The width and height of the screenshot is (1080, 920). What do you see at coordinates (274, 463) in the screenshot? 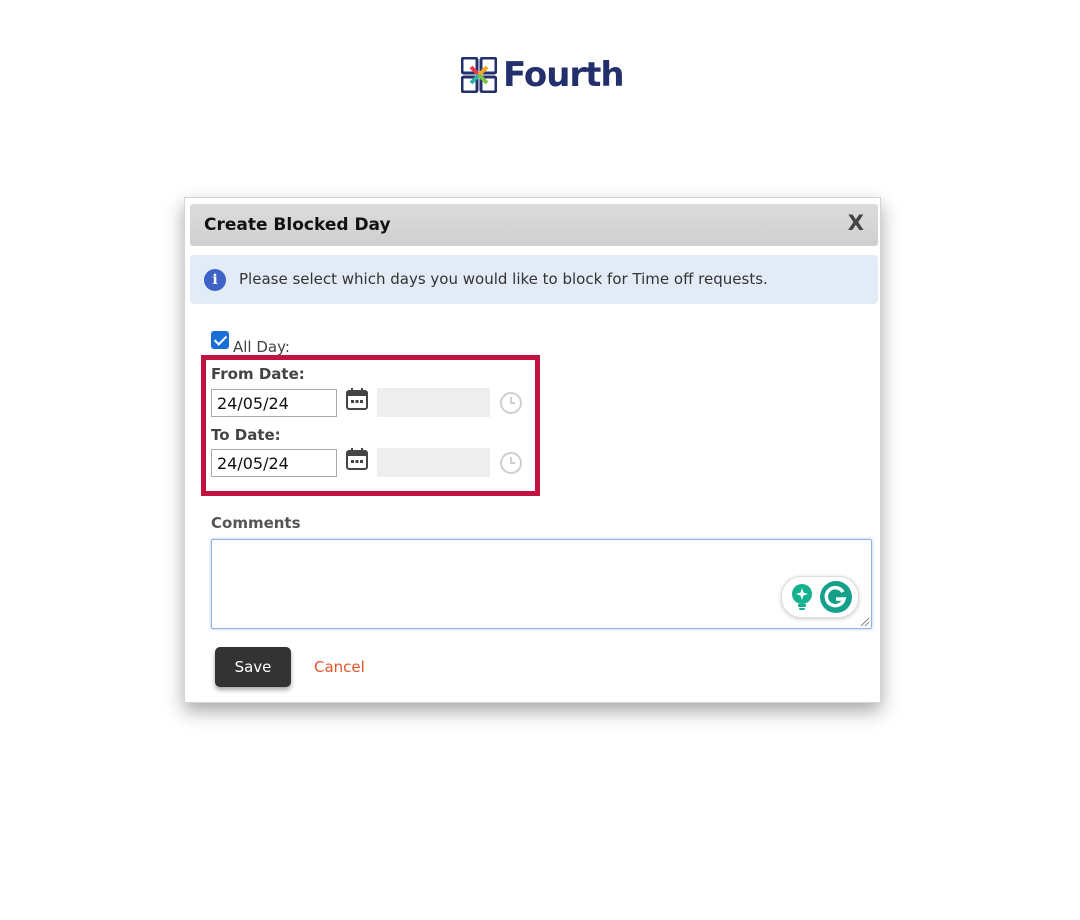
I see `to-date-input` at bounding box center [274, 463].